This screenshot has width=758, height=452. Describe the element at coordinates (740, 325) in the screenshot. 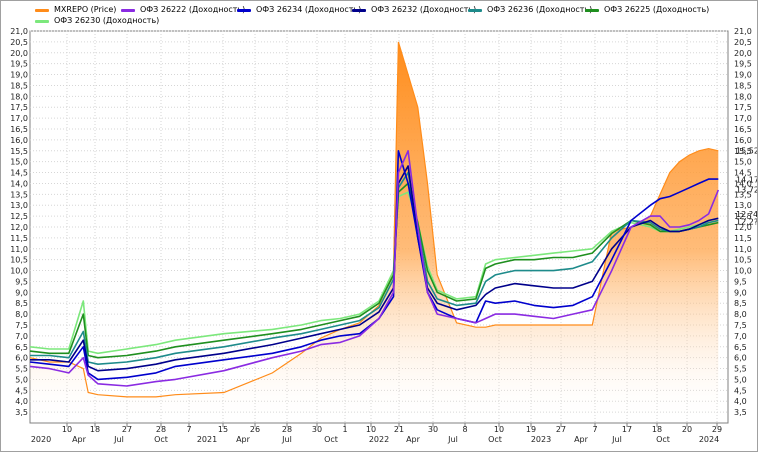

I see `y-tick-label-right: 7,5` at that location.